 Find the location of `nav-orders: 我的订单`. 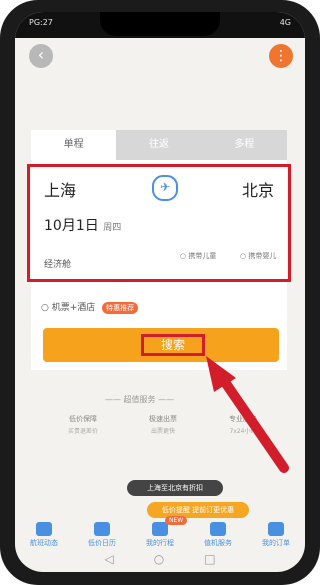

nav-orders: 我的订单 is located at coordinates (276, 535).